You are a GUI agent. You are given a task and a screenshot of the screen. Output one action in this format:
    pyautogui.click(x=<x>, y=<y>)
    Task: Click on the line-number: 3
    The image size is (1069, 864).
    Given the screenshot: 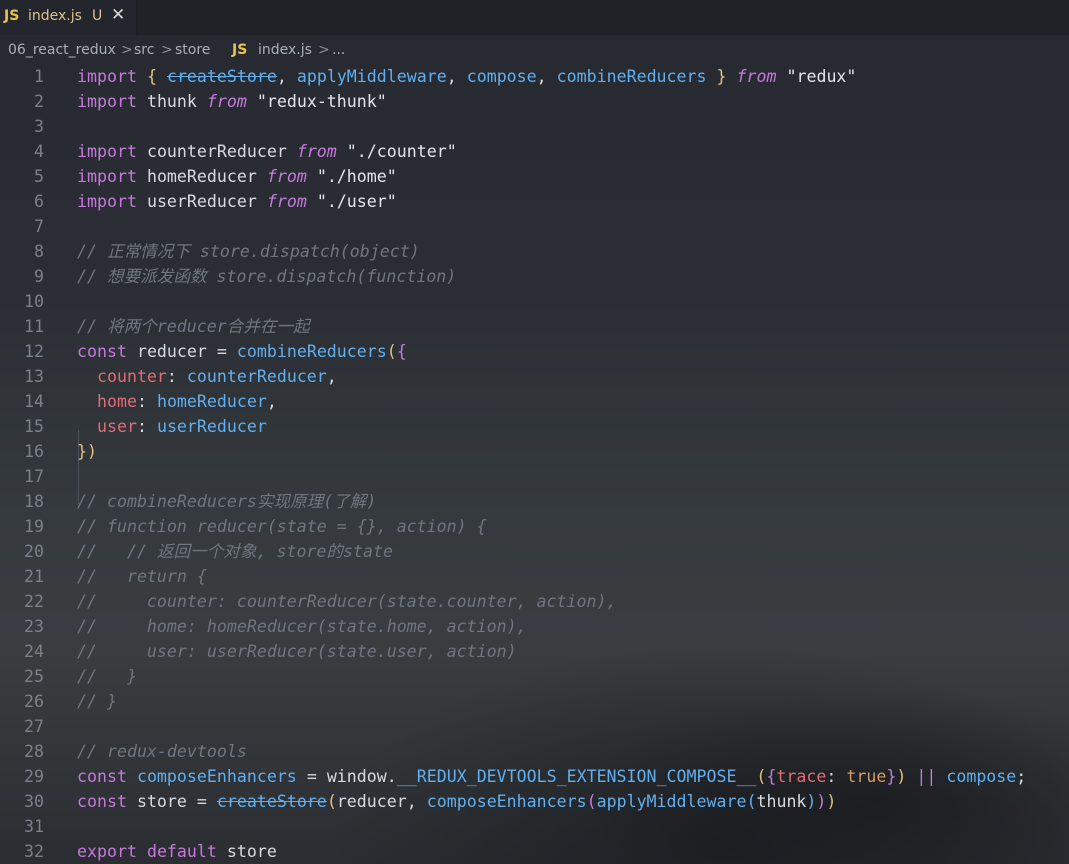 What is the action you would take?
    pyautogui.click(x=39, y=126)
    